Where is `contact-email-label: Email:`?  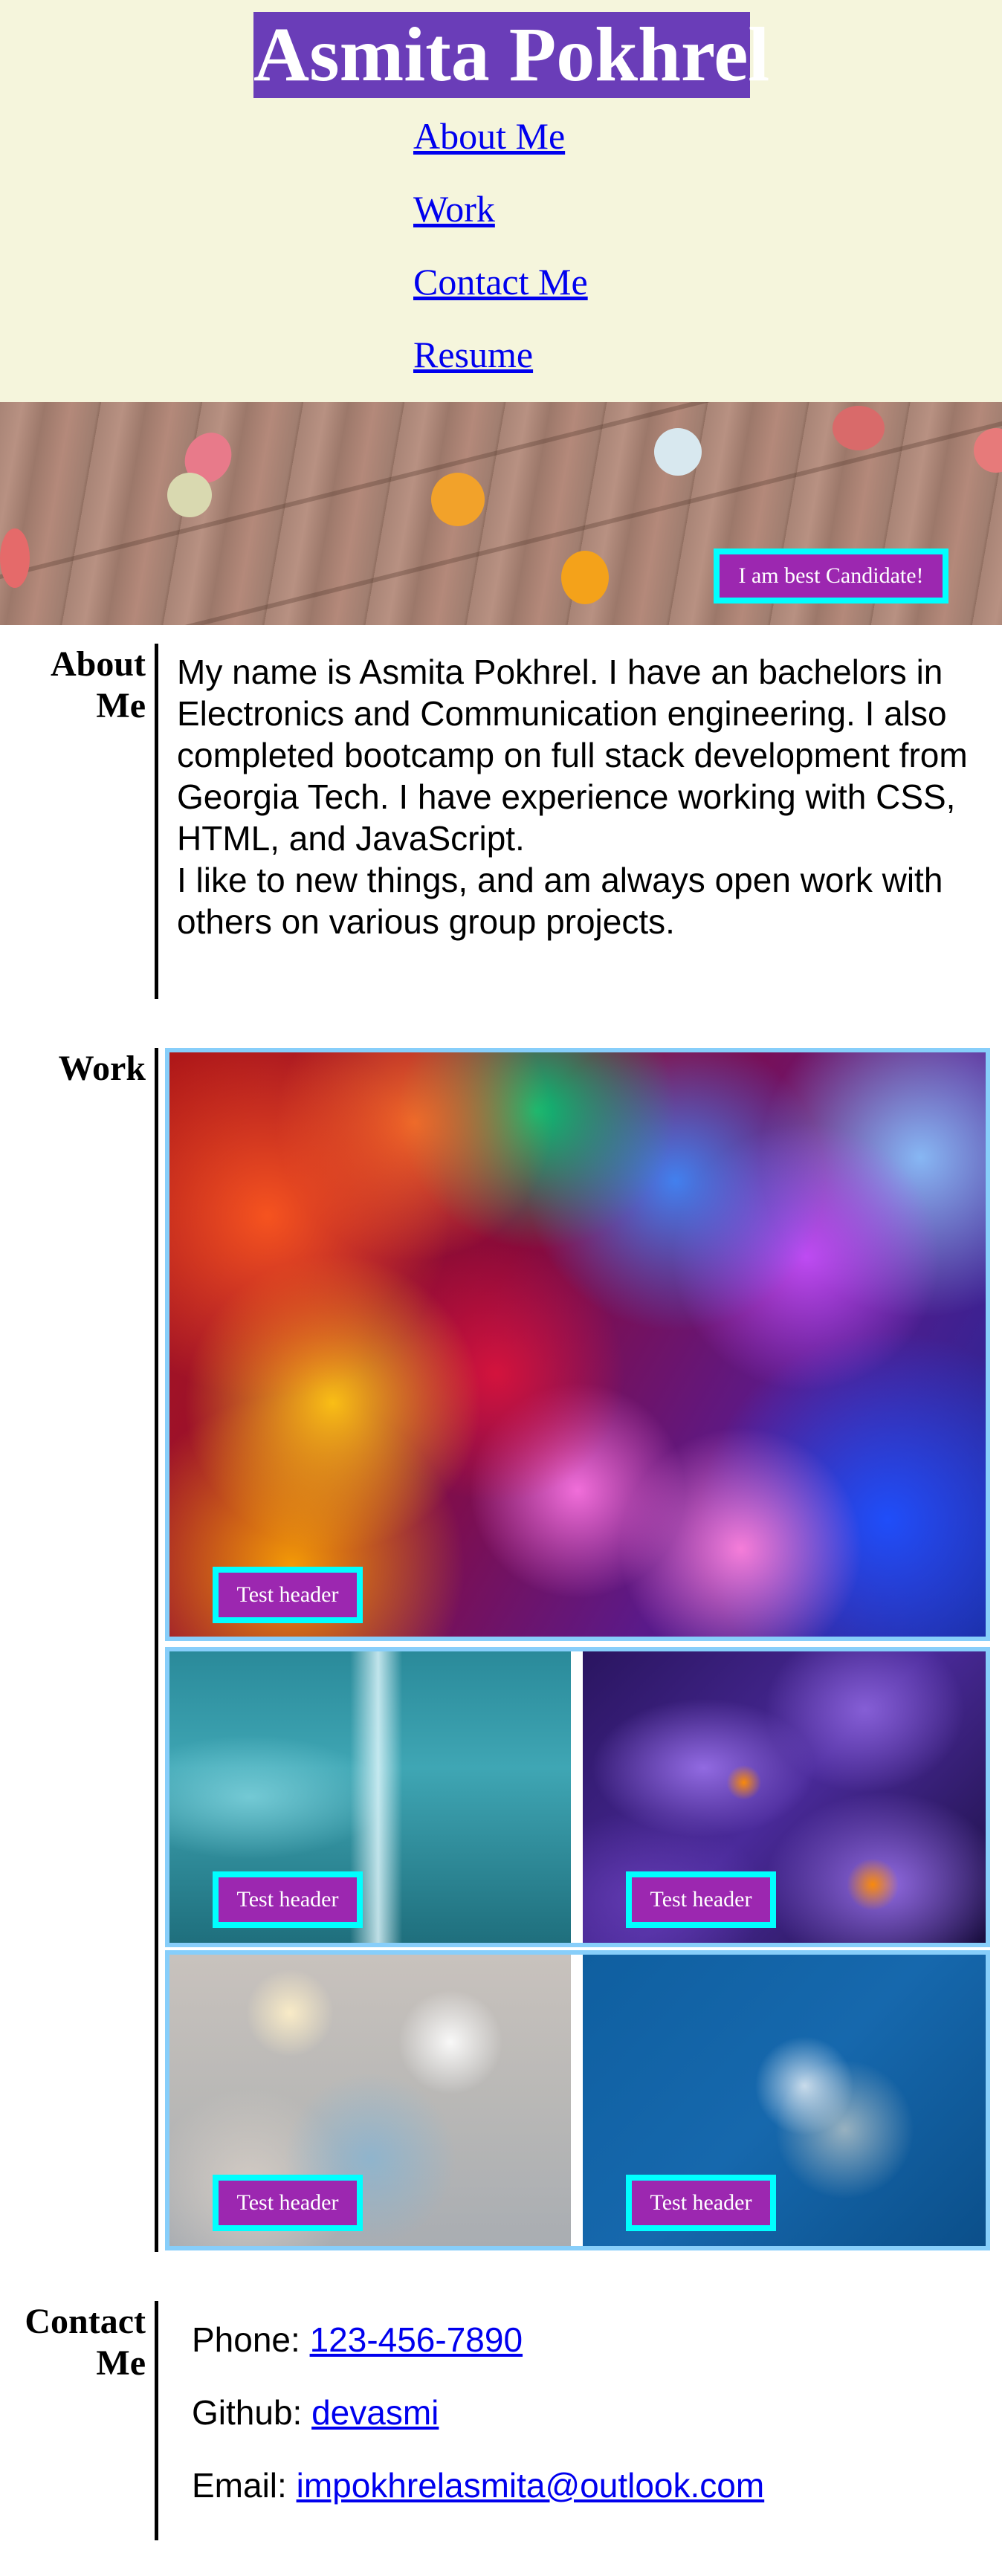
contact-email-label: Email: is located at coordinates (244, 2485).